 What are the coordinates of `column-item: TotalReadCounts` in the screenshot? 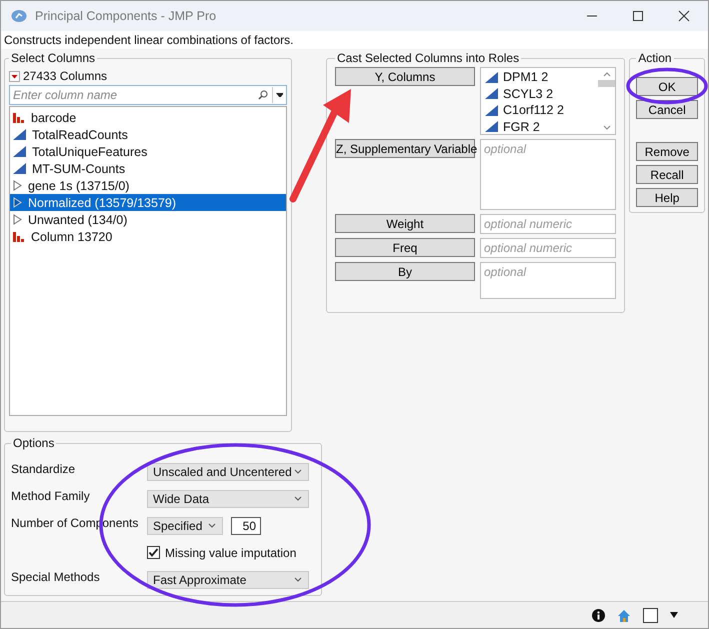 It's located at (148, 134).